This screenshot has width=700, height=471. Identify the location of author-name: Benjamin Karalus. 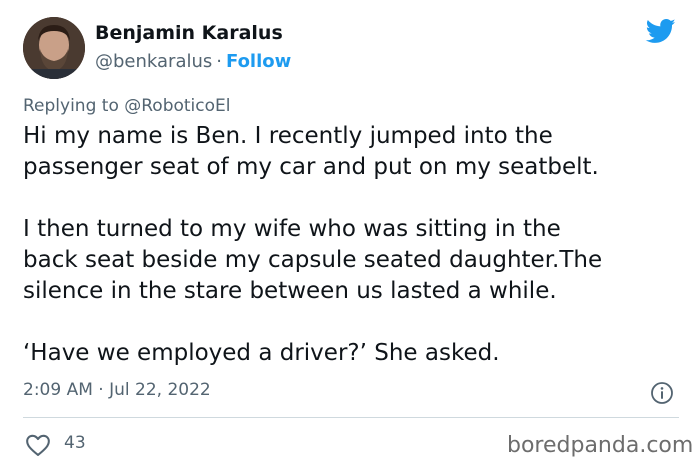
(189, 33).